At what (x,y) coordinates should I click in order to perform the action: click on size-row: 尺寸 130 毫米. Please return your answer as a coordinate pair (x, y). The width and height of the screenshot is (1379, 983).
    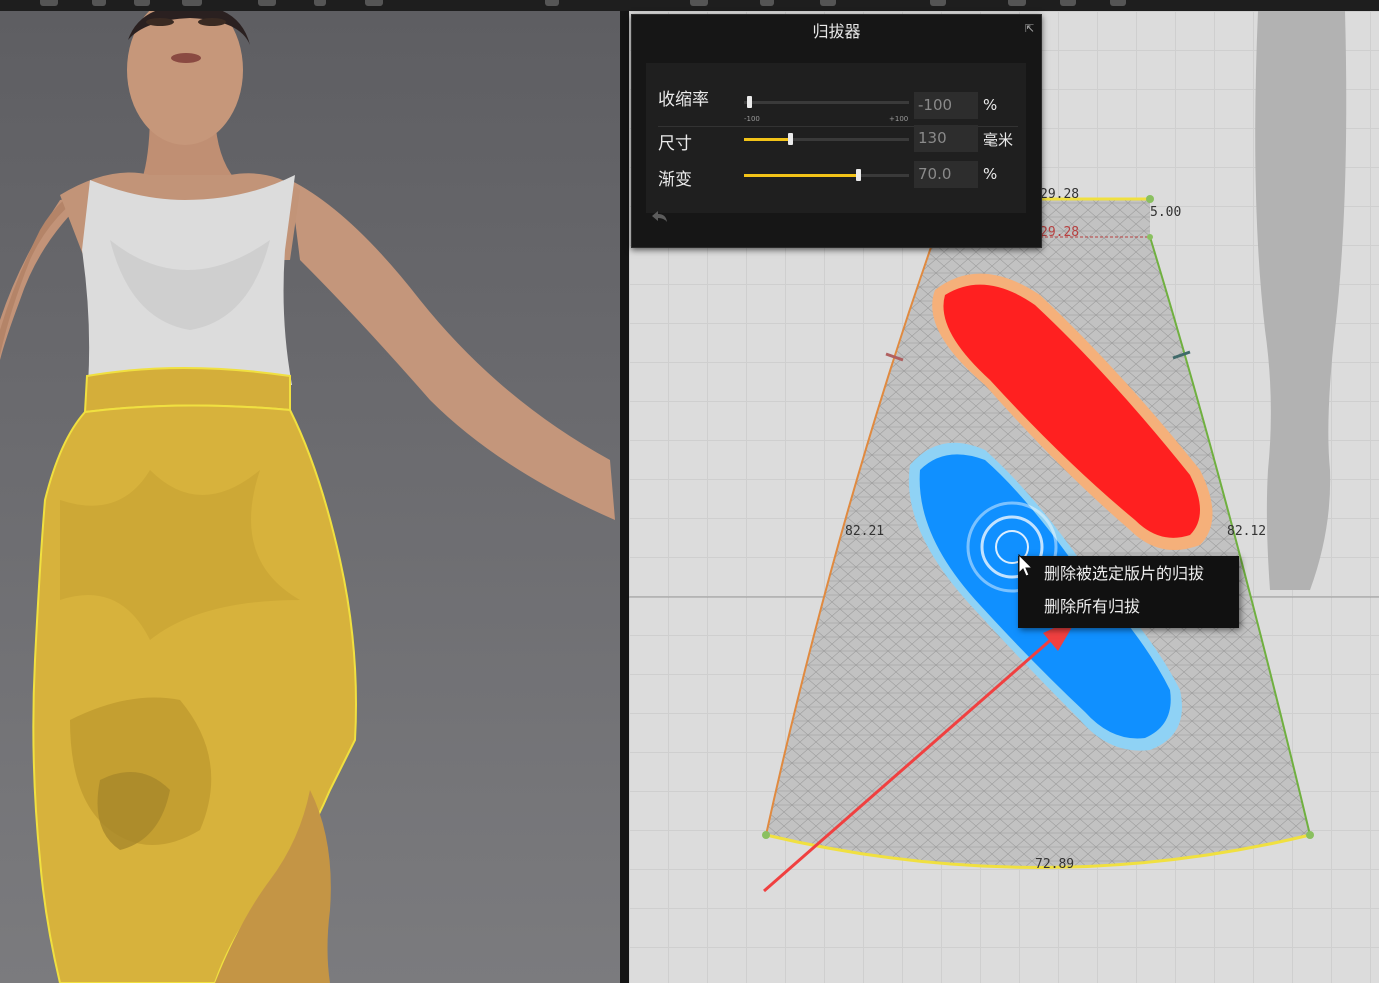
    Looking at the image, I should click on (836, 139).